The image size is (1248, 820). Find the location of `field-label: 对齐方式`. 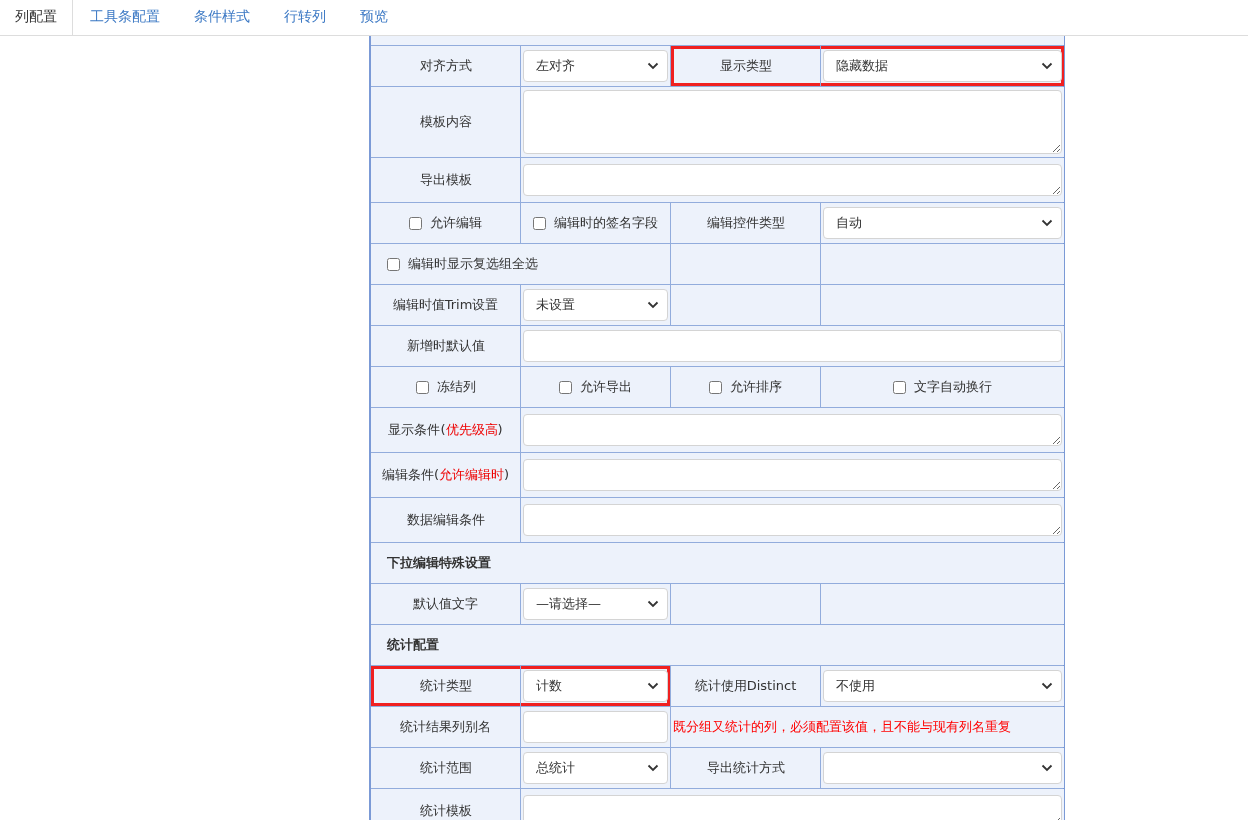

field-label: 对齐方式 is located at coordinates (445, 66).